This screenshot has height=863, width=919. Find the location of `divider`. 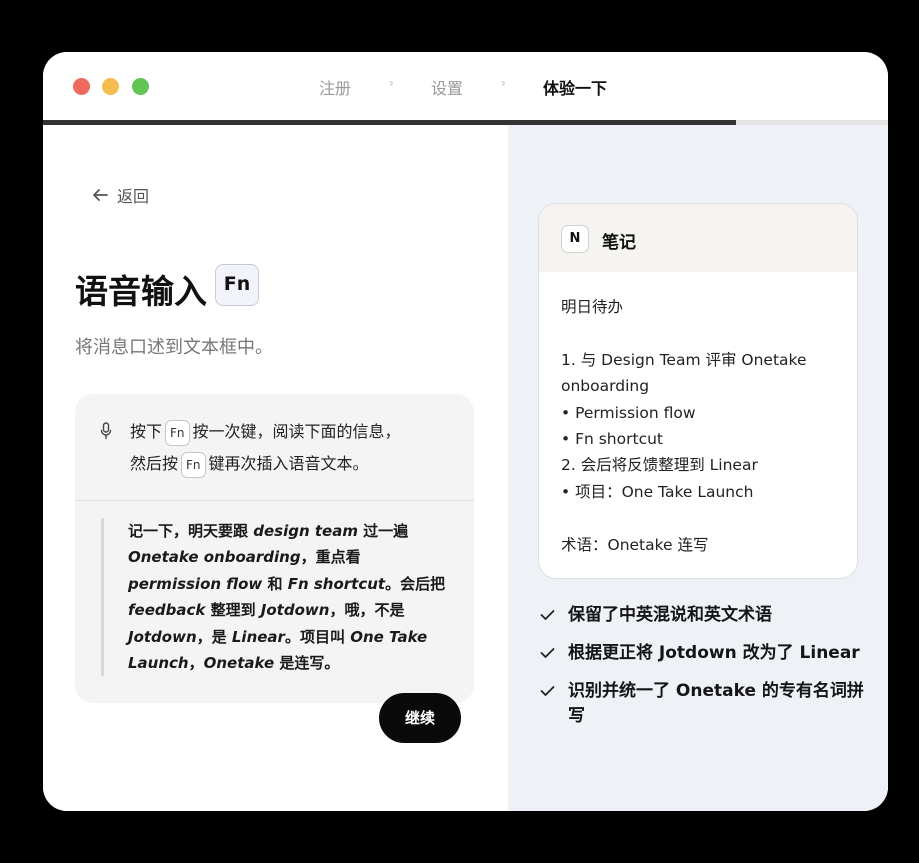

divider is located at coordinates (274, 500).